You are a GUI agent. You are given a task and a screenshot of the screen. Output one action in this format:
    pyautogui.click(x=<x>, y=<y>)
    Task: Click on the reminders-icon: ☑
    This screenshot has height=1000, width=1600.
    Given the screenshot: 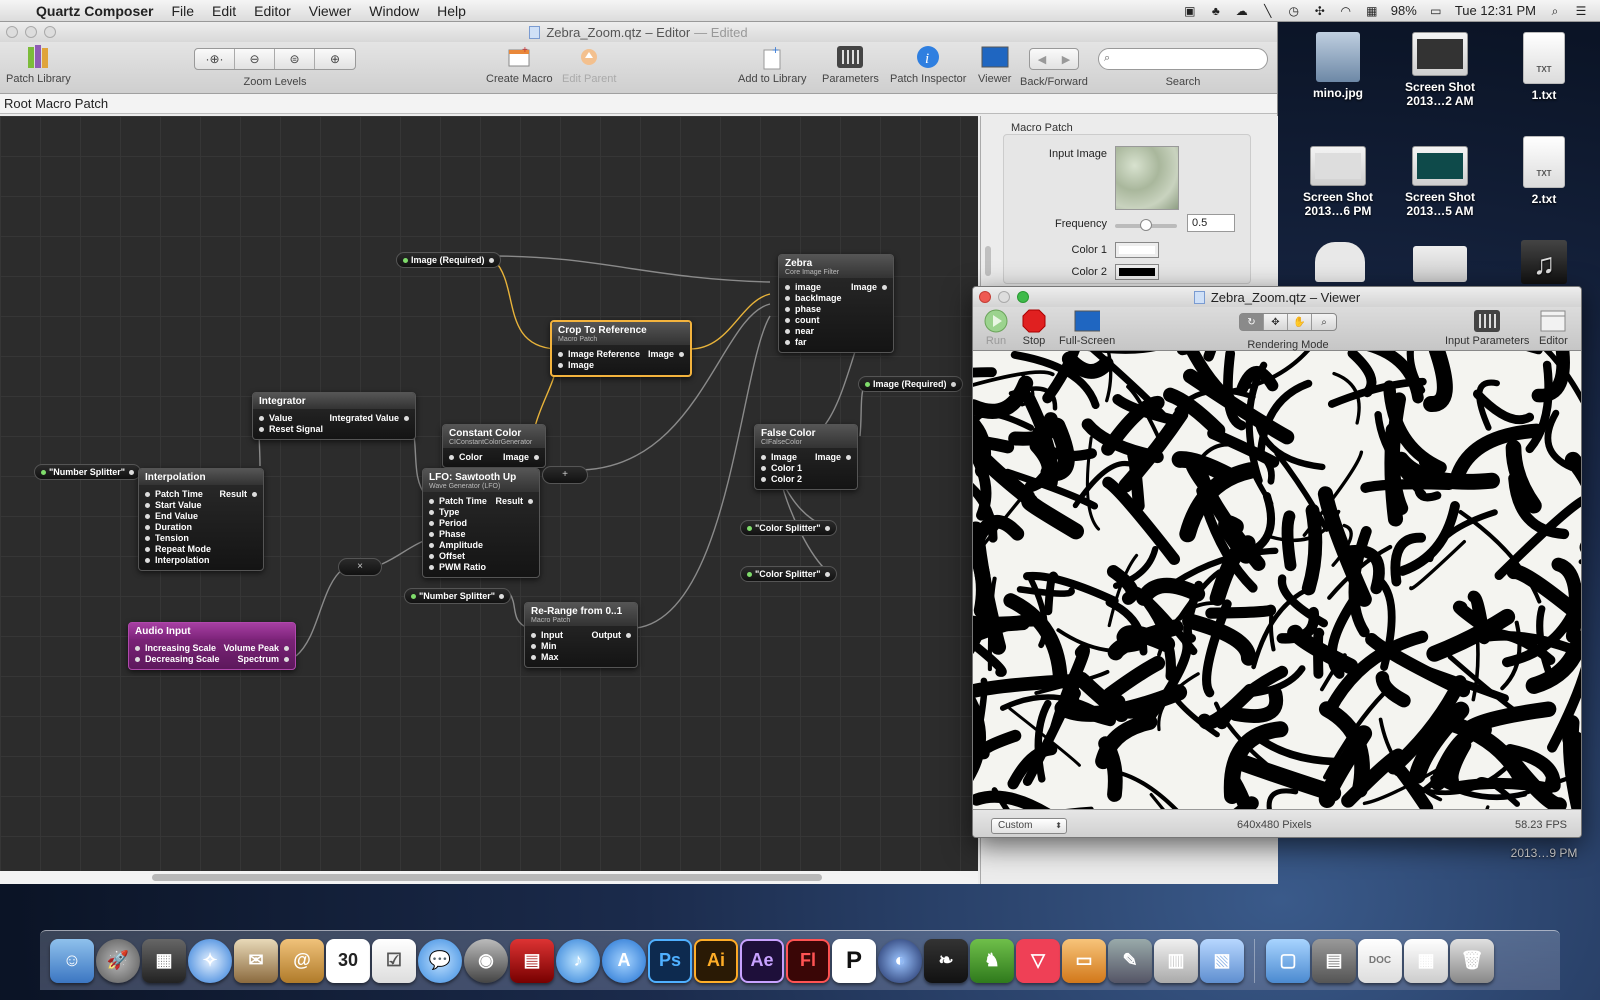 What is the action you would take?
    pyautogui.click(x=394, y=960)
    